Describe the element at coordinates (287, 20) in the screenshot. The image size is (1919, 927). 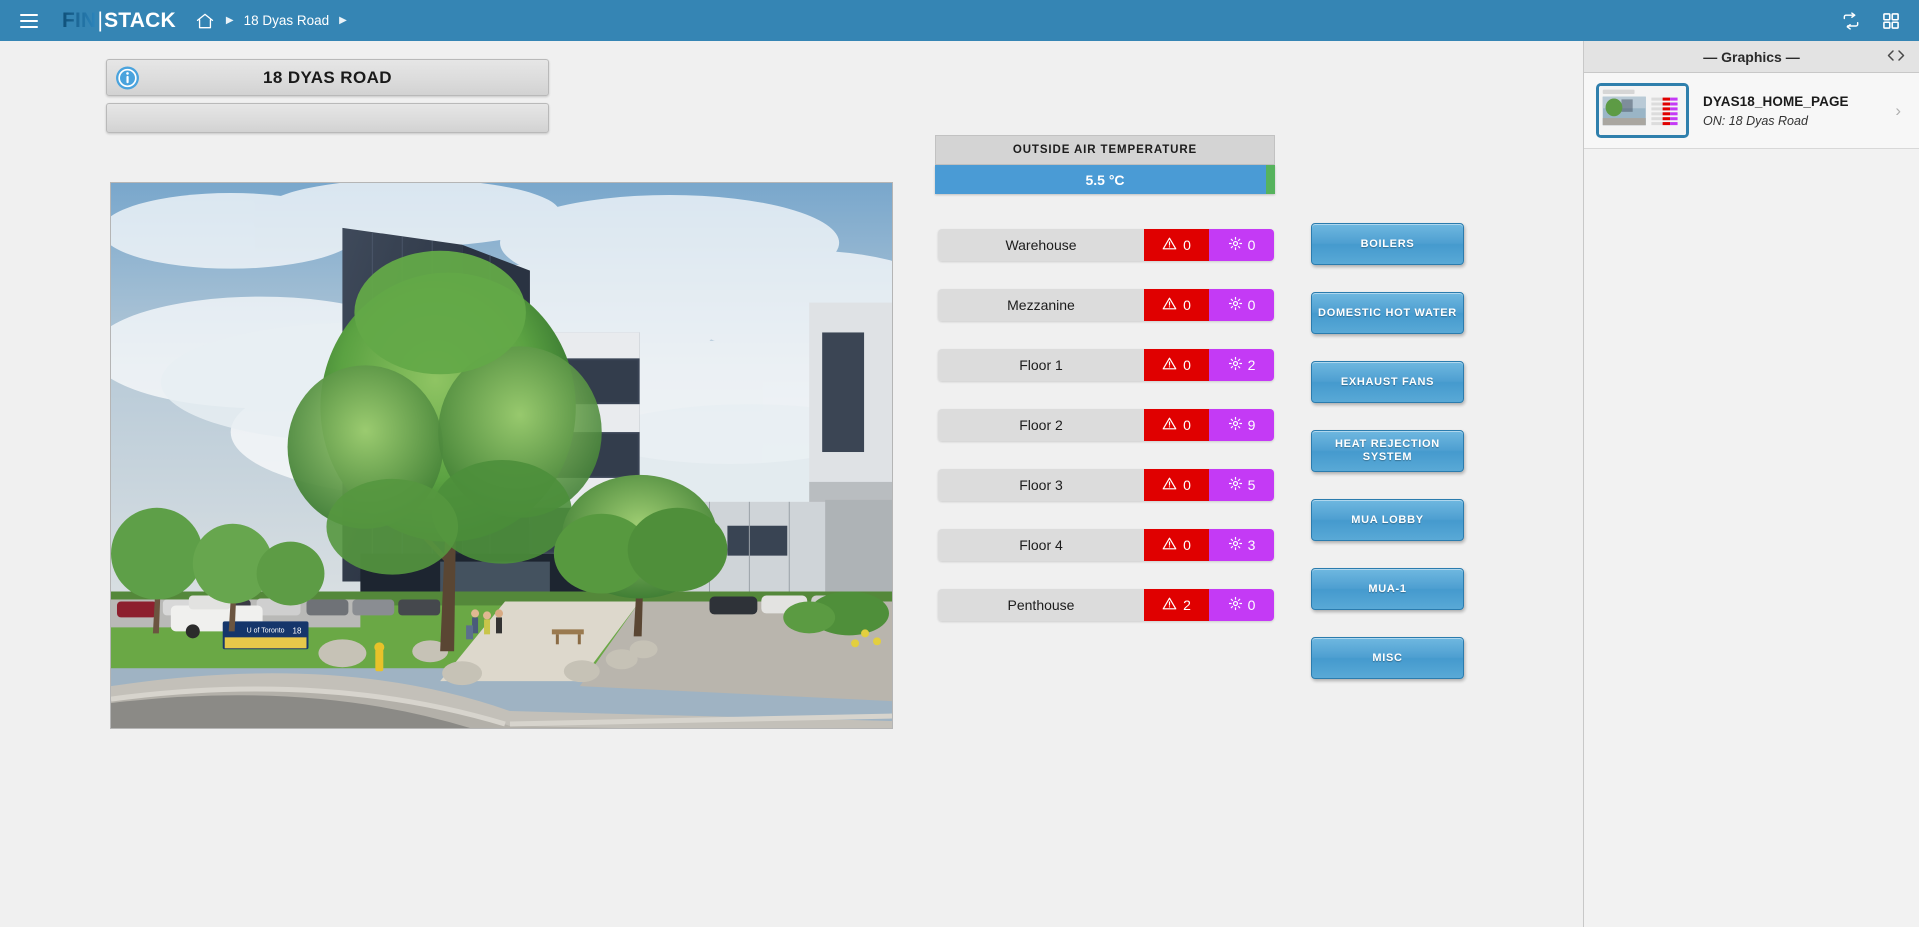
I see `breadcrumb-site: 18 Dyas Road` at that location.